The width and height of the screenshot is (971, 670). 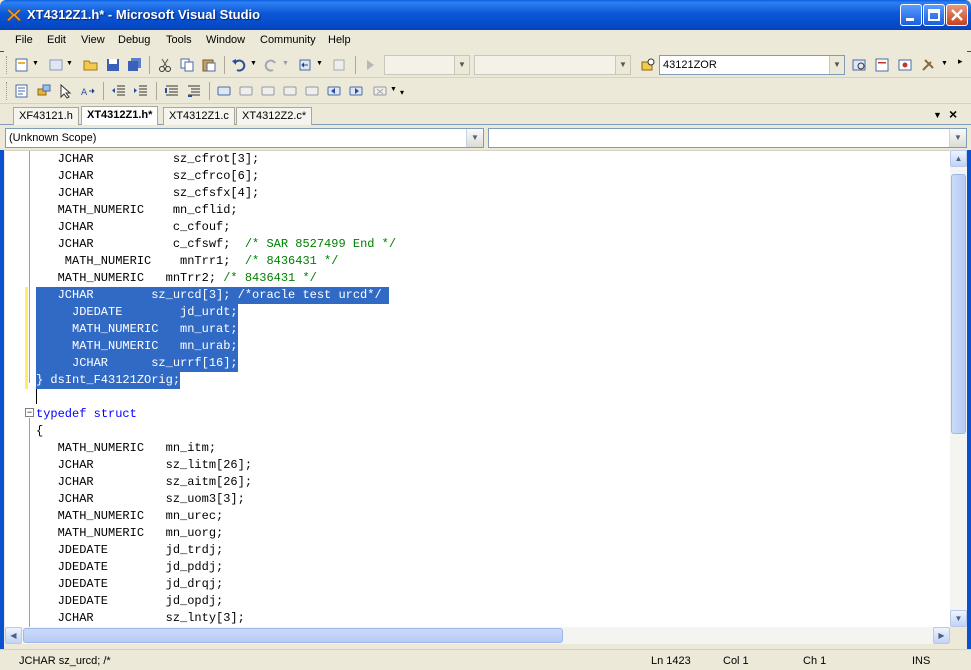 I want to click on selected-code-line: } dsInt_F43121ZOrig;, so click(x=108, y=380).